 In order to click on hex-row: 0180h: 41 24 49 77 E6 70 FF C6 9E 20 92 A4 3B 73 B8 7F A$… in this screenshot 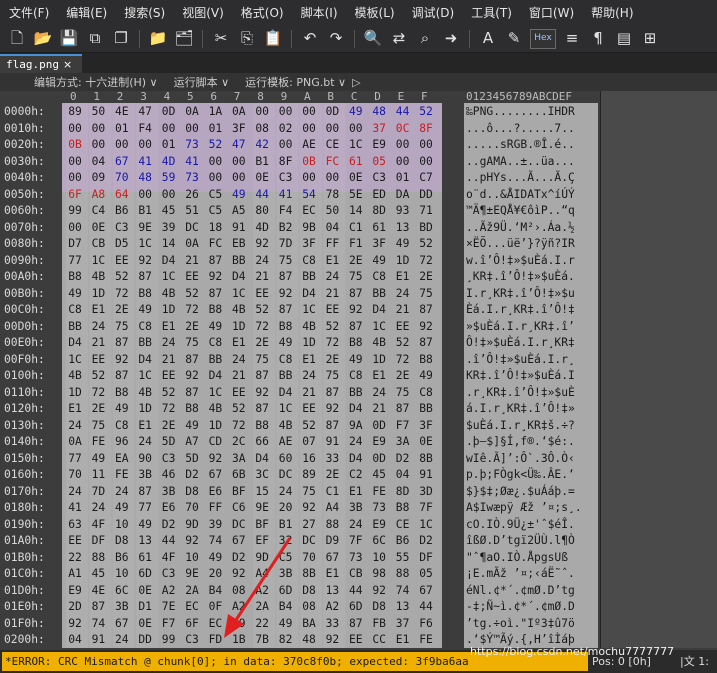, I will do `click(300, 507)`.